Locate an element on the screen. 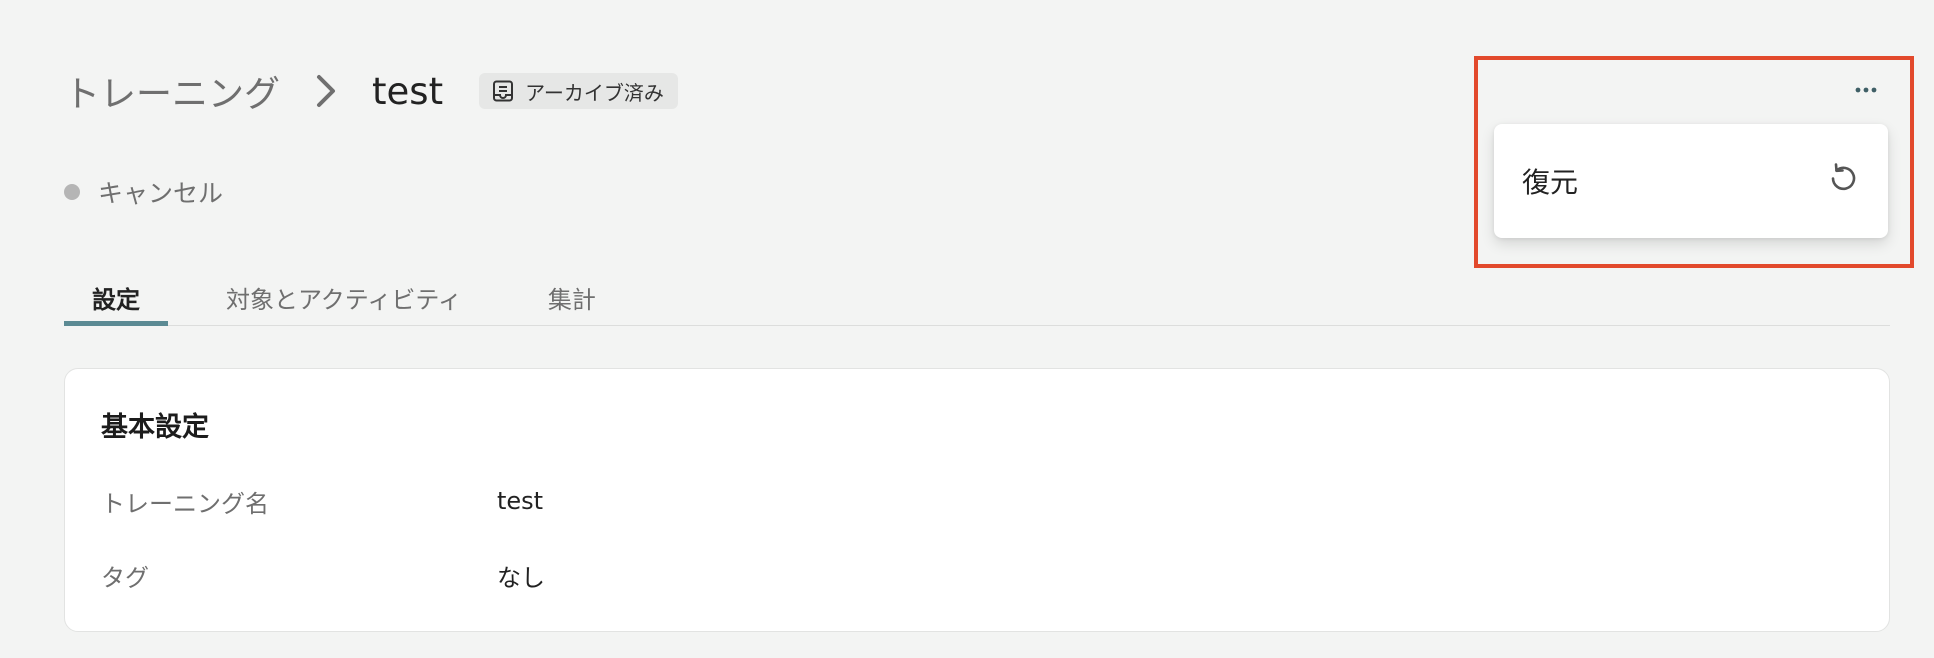  field-row-training-name: トレーニング名 test is located at coordinates (322, 501).